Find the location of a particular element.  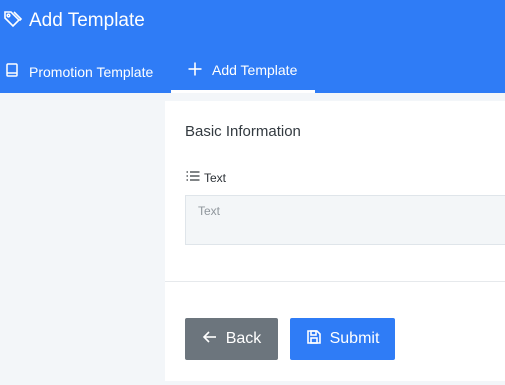

submit-button-label: Submit is located at coordinates (354, 338).